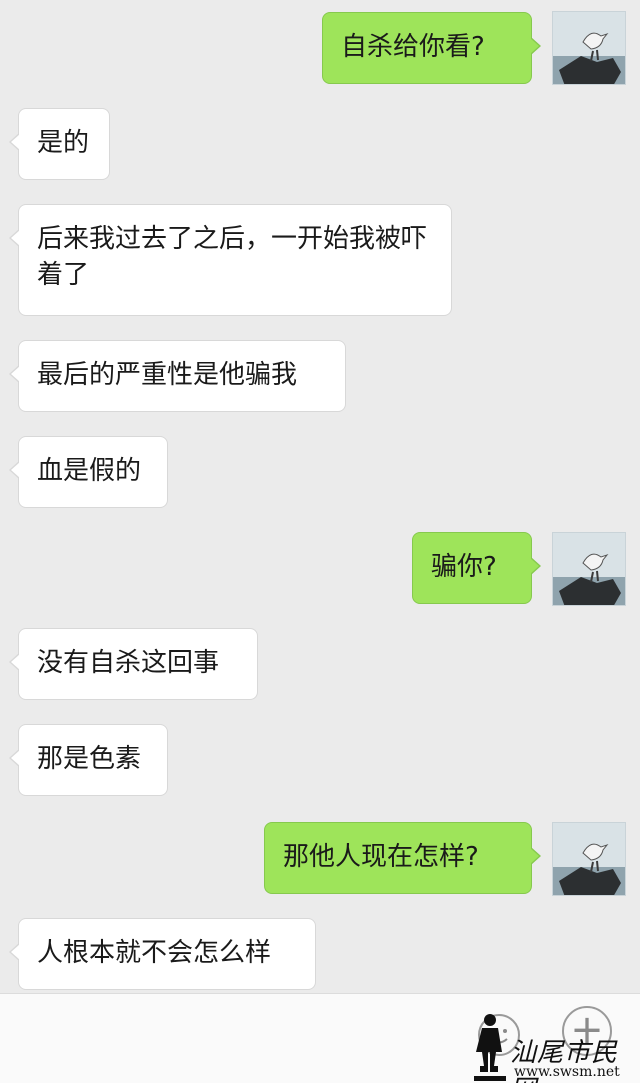 The width and height of the screenshot is (640, 1083). What do you see at coordinates (567, 1072) in the screenshot?
I see `watermark-url: www.swsm.net` at bounding box center [567, 1072].